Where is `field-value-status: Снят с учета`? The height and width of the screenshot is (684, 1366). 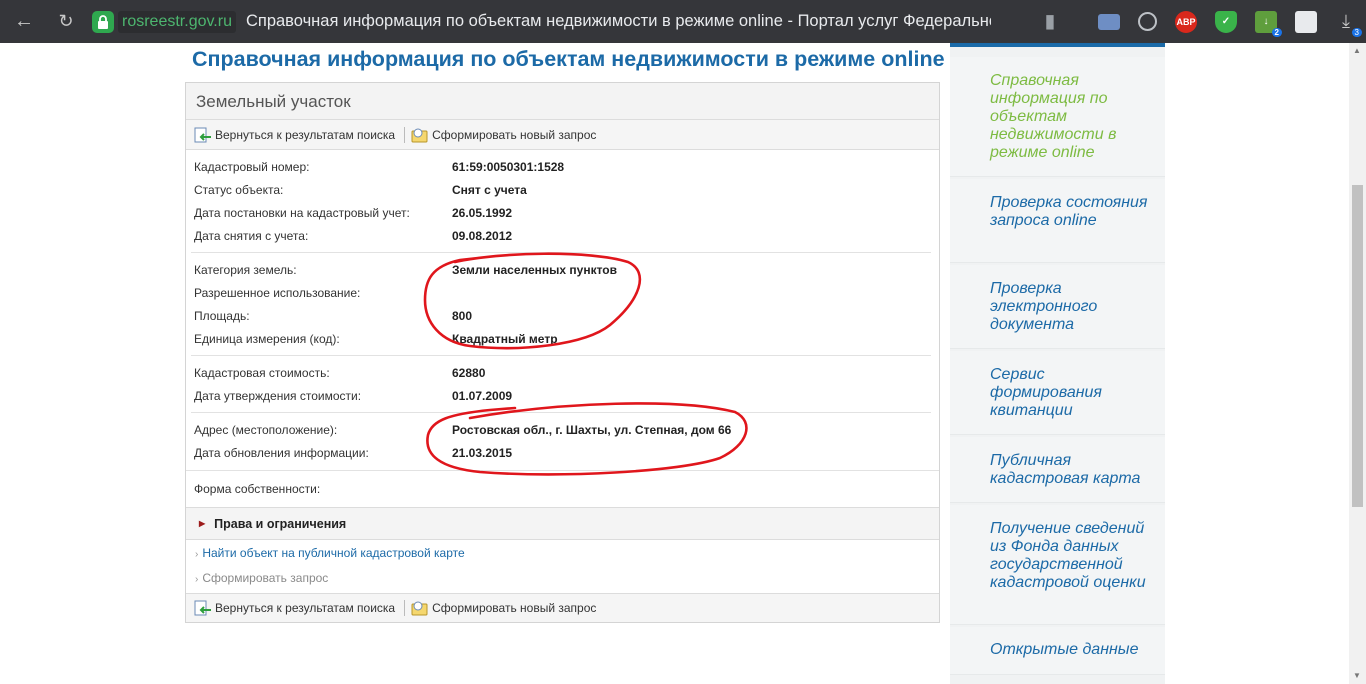
field-value-status: Снят с учета is located at coordinates (489, 190).